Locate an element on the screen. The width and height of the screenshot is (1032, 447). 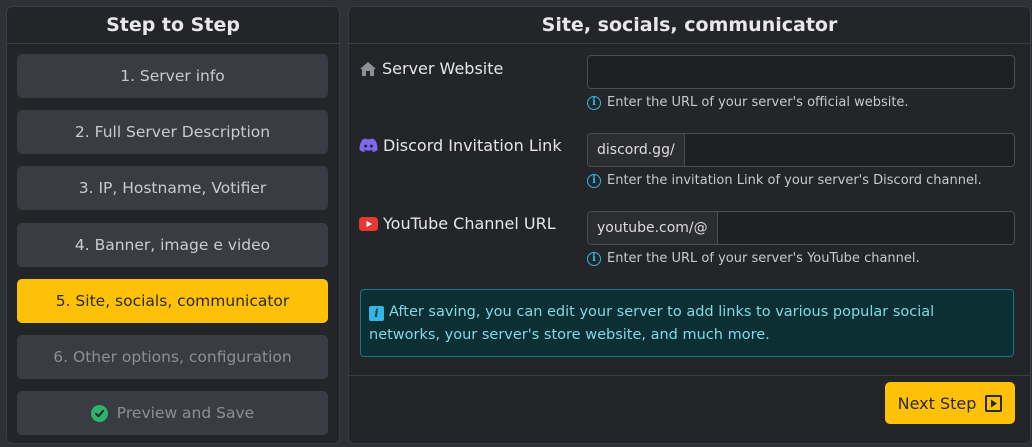
step-label: Preview and Save is located at coordinates (185, 413).